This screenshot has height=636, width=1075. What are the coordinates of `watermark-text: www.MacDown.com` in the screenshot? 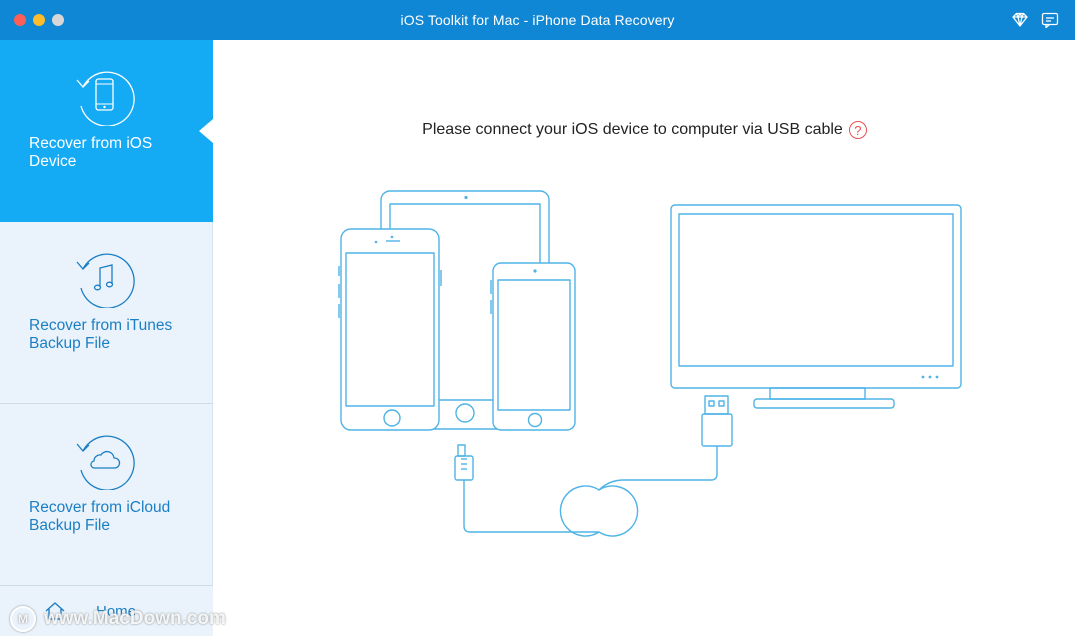 It's located at (135, 619).